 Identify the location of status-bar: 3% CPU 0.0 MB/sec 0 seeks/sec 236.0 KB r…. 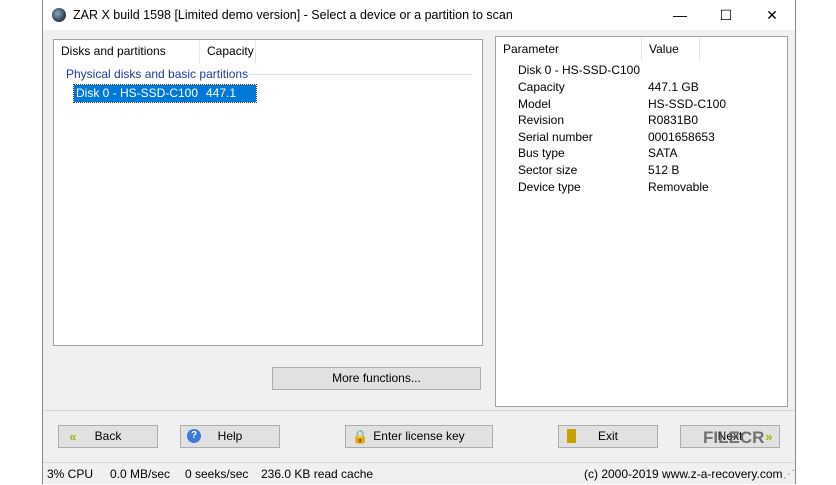
(419, 473).